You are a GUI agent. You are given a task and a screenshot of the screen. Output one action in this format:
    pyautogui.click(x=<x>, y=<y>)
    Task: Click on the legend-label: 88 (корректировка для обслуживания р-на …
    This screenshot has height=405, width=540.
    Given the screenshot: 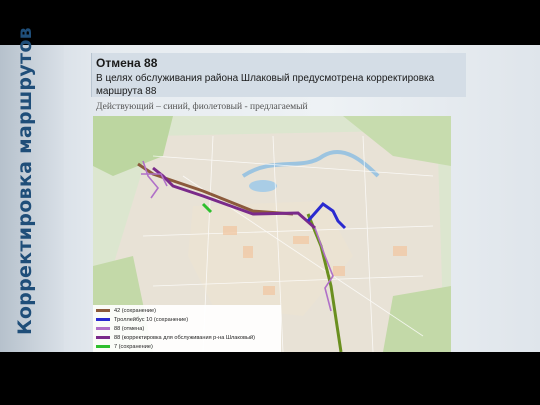 What is the action you would take?
    pyautogui.click(x=185, y=337)
    